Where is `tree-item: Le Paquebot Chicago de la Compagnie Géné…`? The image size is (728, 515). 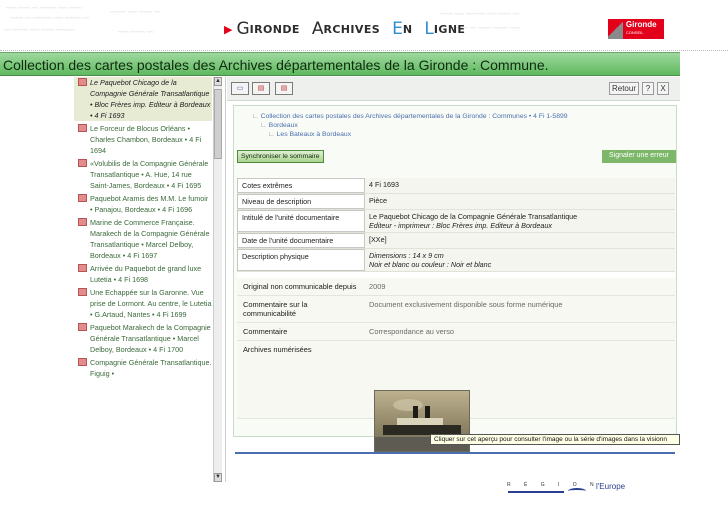
tree-item: Le Paquebot Chicago de la Compagnie Géné… is located at coordinates (143, 99).